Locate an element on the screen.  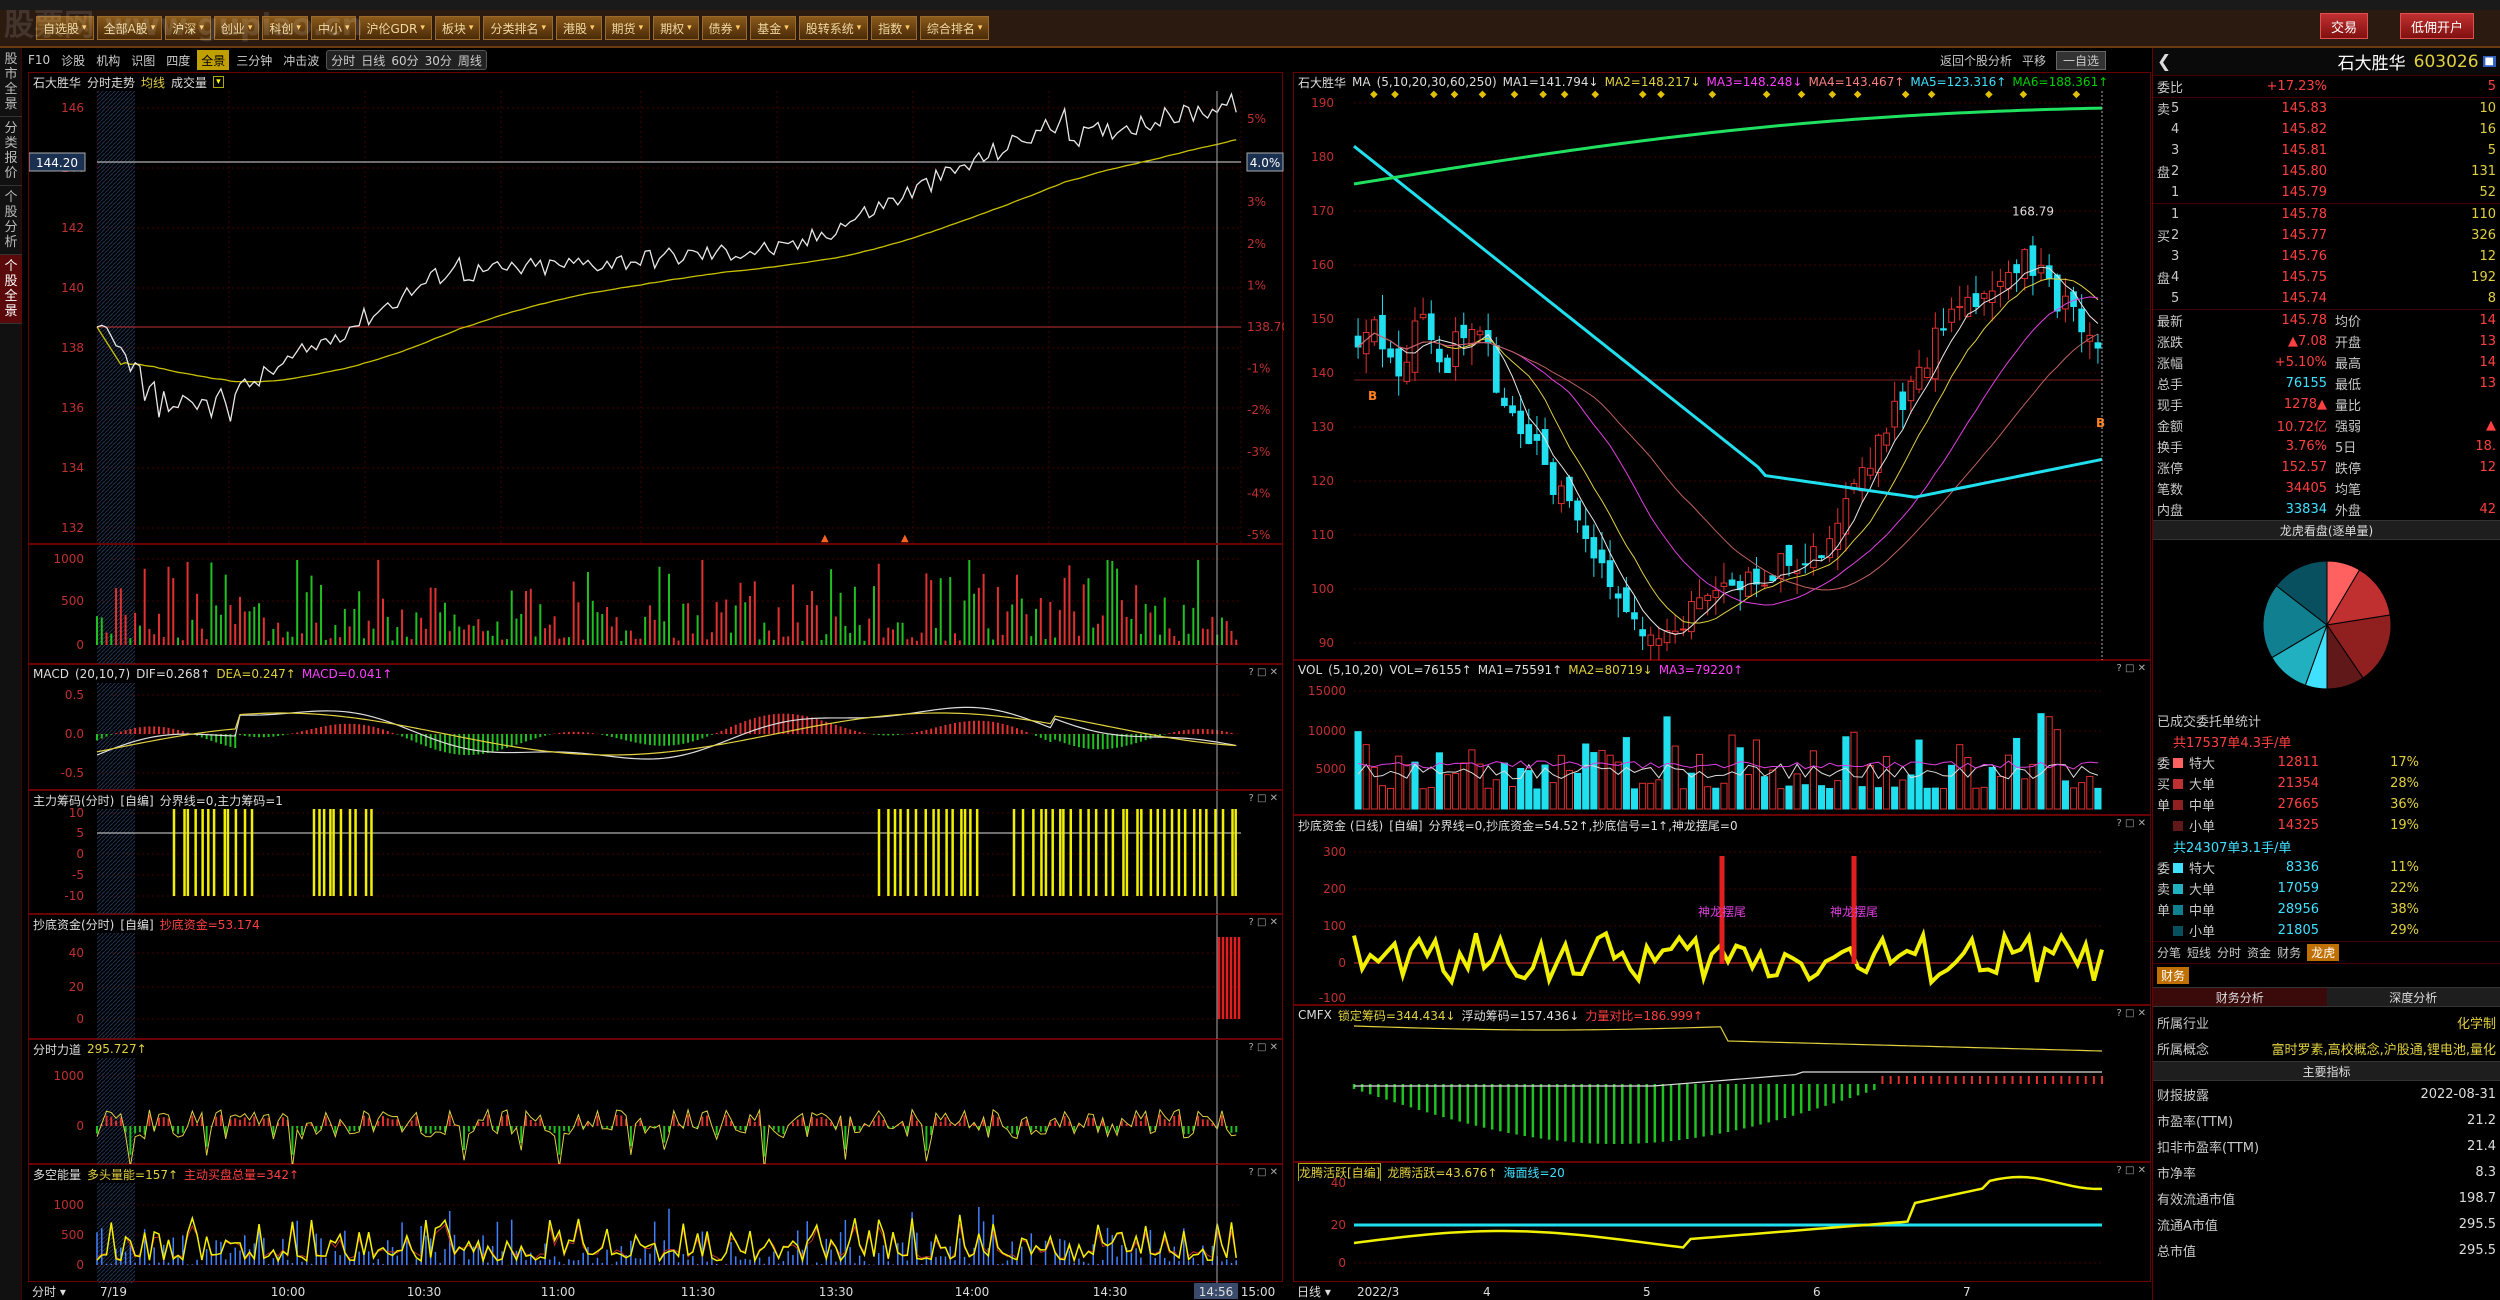
quote-tabs: 分笔 短线 分时 资金 财务 龙虎 is located at coordinates (2326, 952).